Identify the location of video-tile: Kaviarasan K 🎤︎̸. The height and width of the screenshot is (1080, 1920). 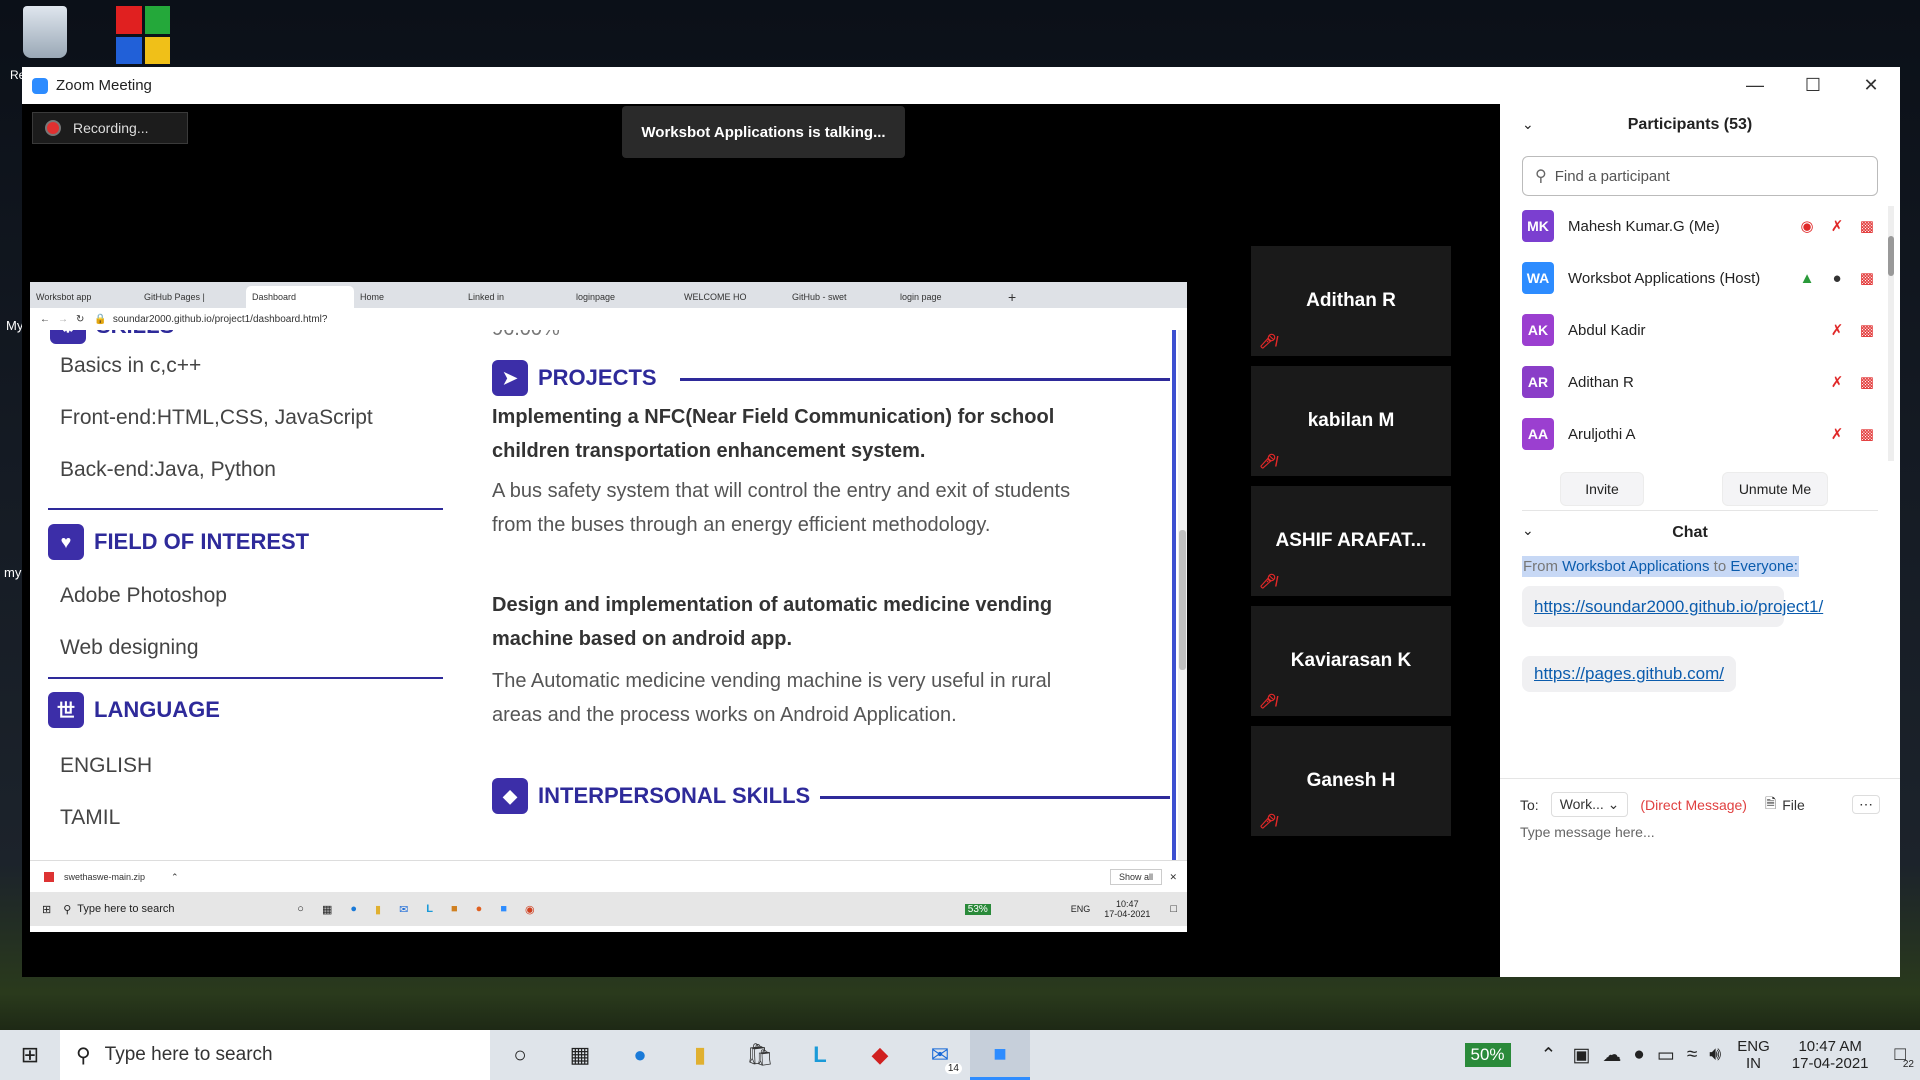
(1351, 661).